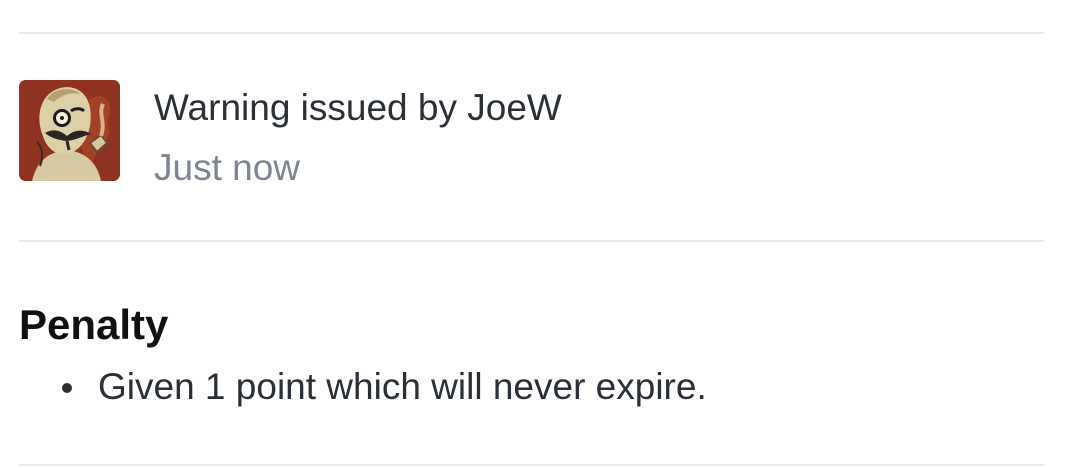  What do you see at coordinates (531, 33) in the screenshot?
I see `top-divider` at bounding box center [531, 33].